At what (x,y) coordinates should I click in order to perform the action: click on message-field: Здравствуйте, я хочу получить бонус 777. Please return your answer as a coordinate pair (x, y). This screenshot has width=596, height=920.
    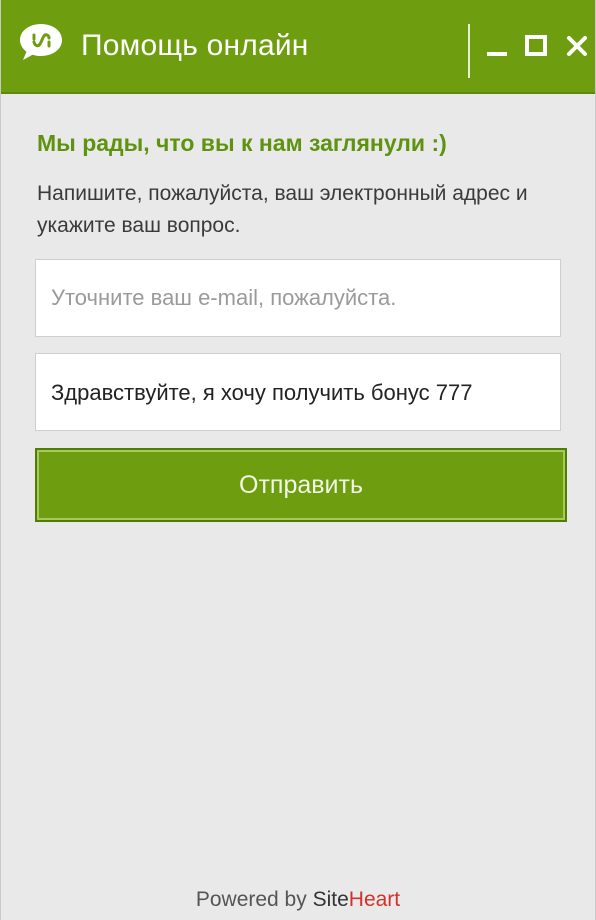
    Looking at the image, I should click on (298, 392).